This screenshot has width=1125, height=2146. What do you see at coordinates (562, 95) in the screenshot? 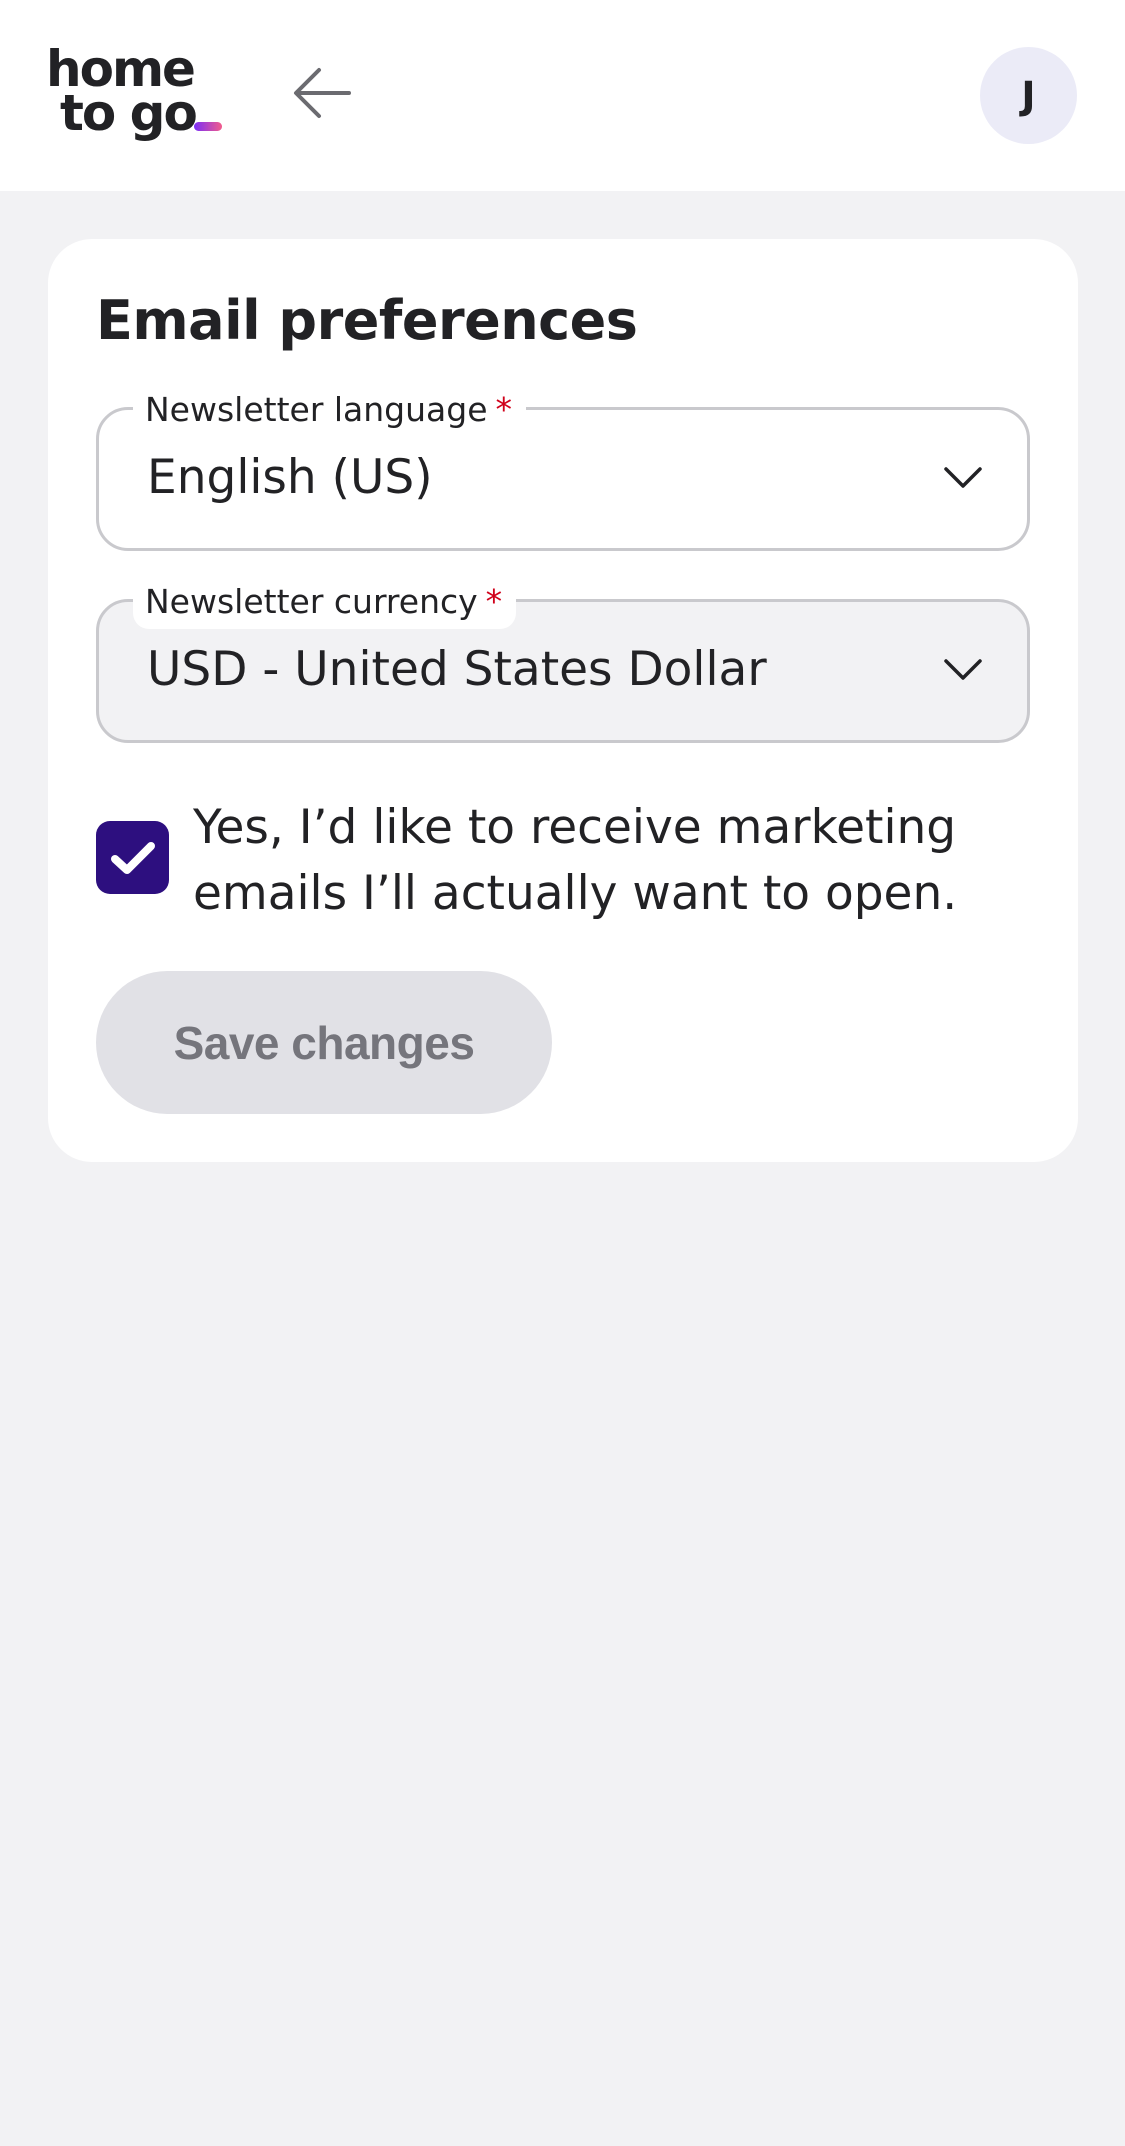
I see `app-header: home to go J` at bounding box center [562, 95].